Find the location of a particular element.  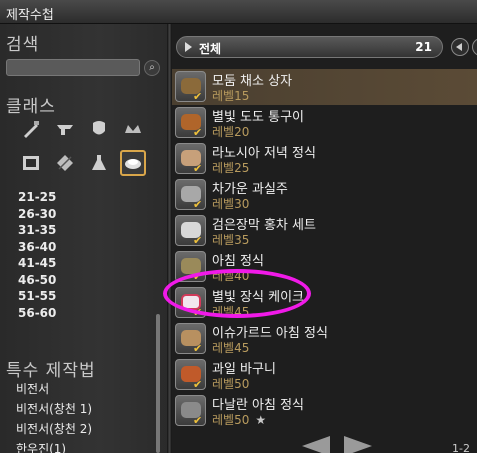

recipe-level: 레벨20 is located at coordinates (231, 132).